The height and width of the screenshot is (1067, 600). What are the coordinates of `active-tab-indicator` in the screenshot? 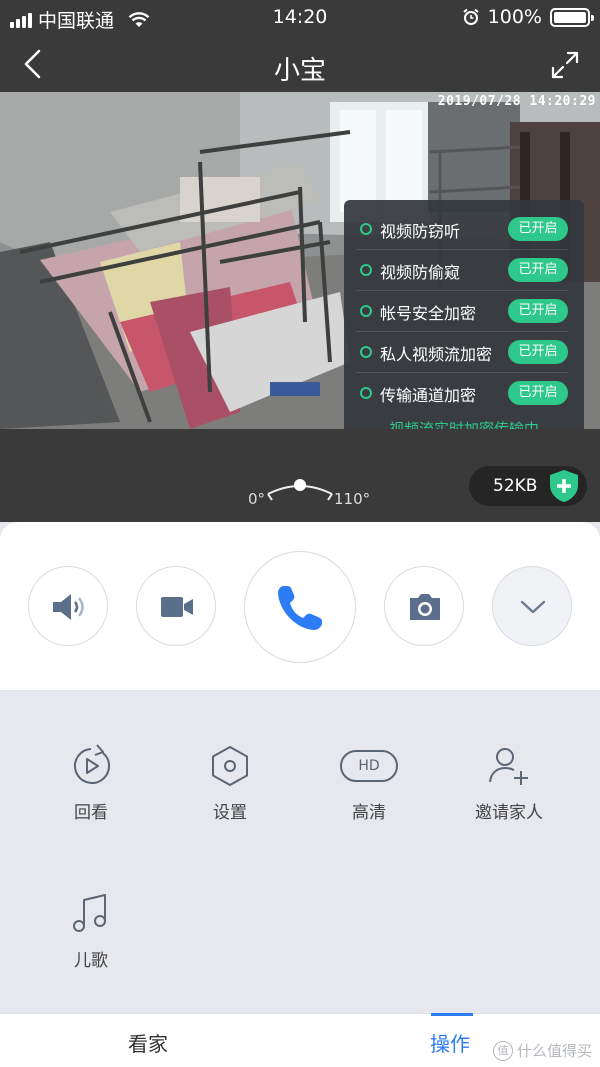 It's located at (452, 1014).